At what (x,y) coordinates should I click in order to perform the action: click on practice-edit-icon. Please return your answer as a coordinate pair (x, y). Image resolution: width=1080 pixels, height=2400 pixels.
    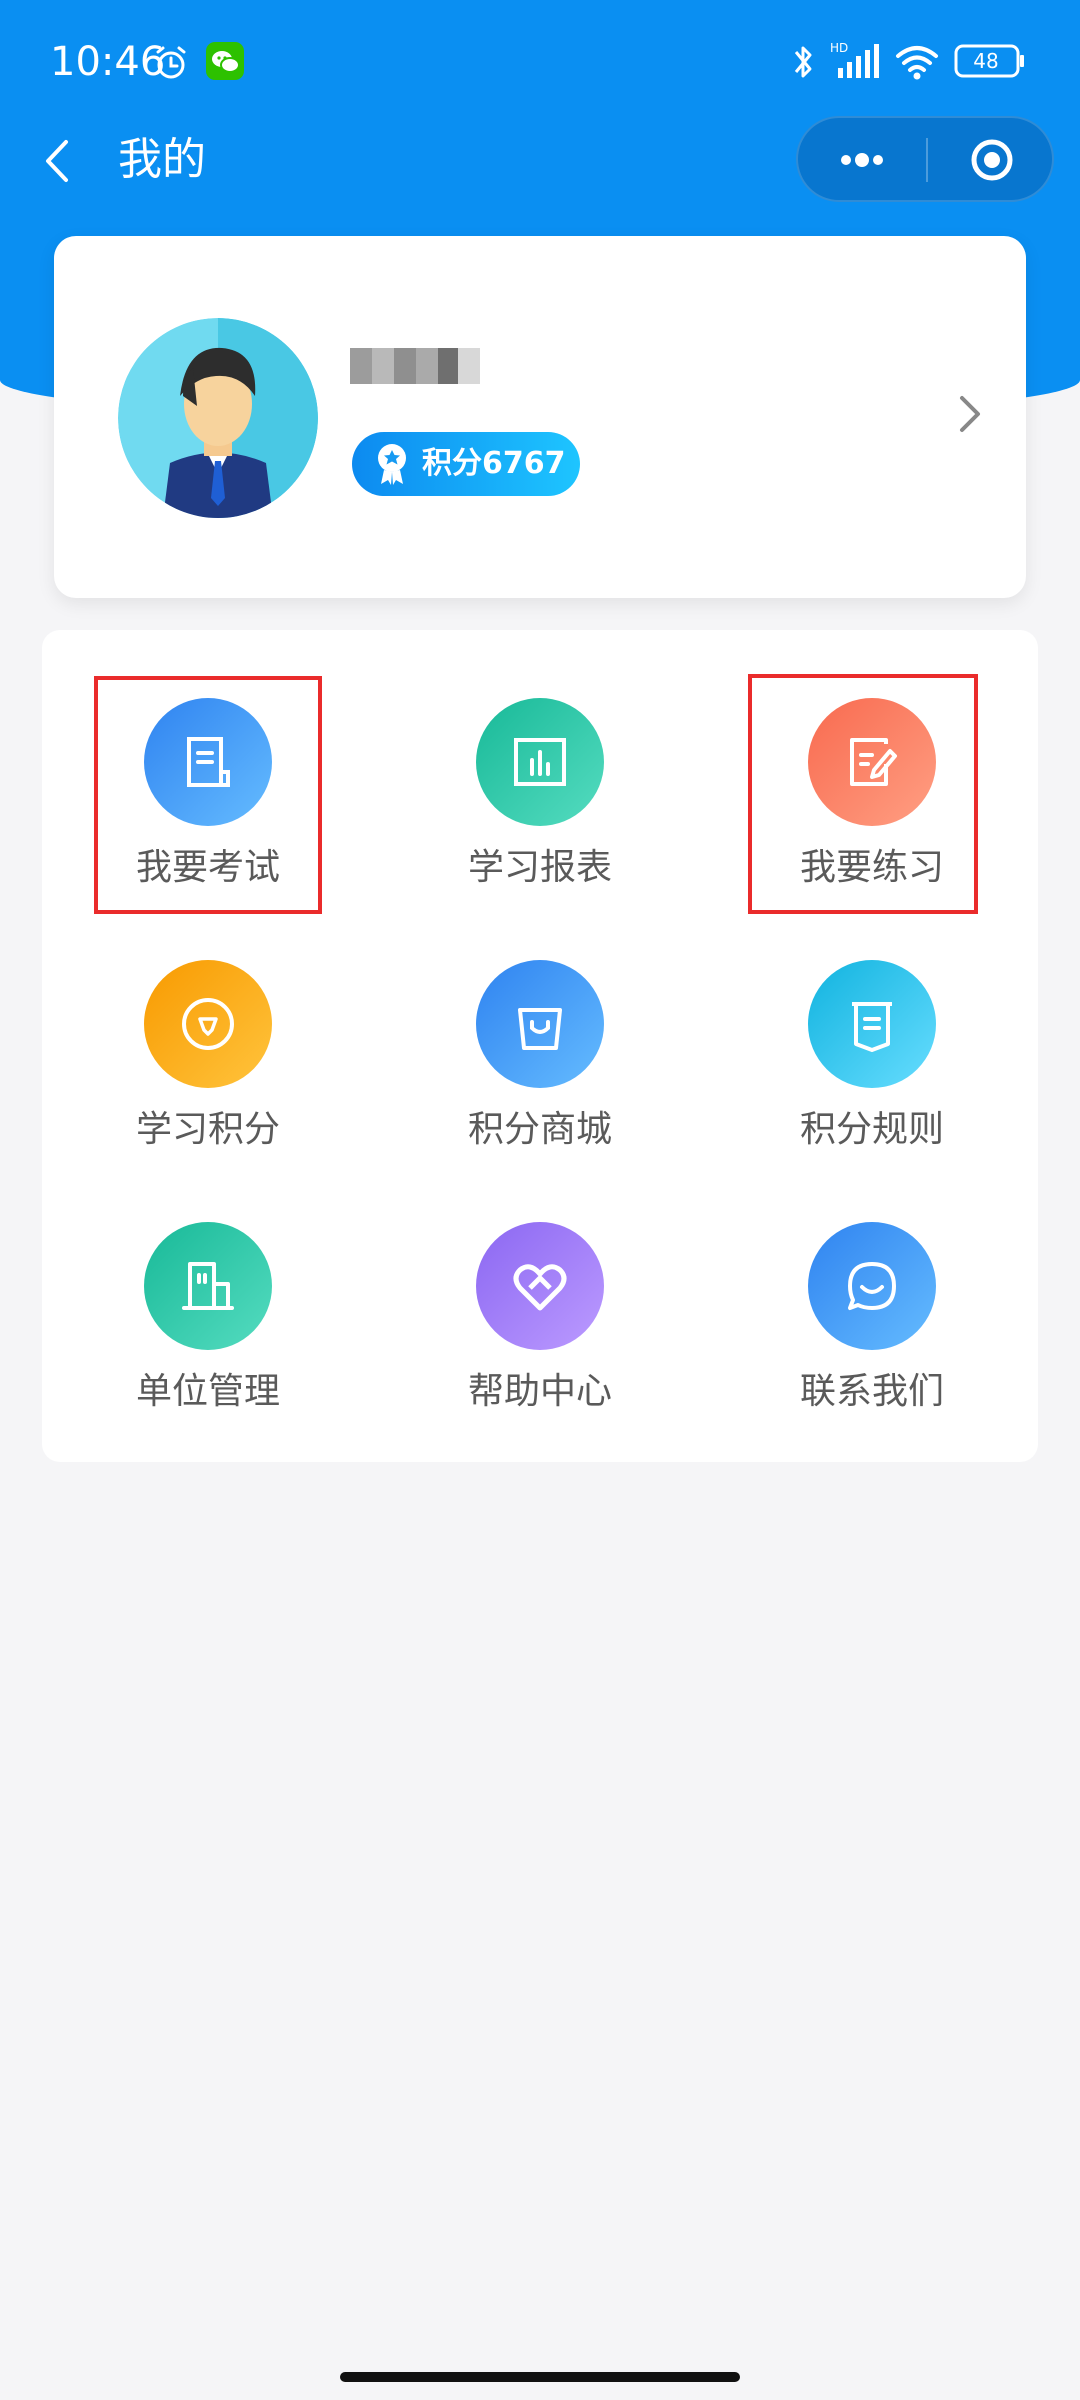
    Looking at the image, I should click on (873, 762).